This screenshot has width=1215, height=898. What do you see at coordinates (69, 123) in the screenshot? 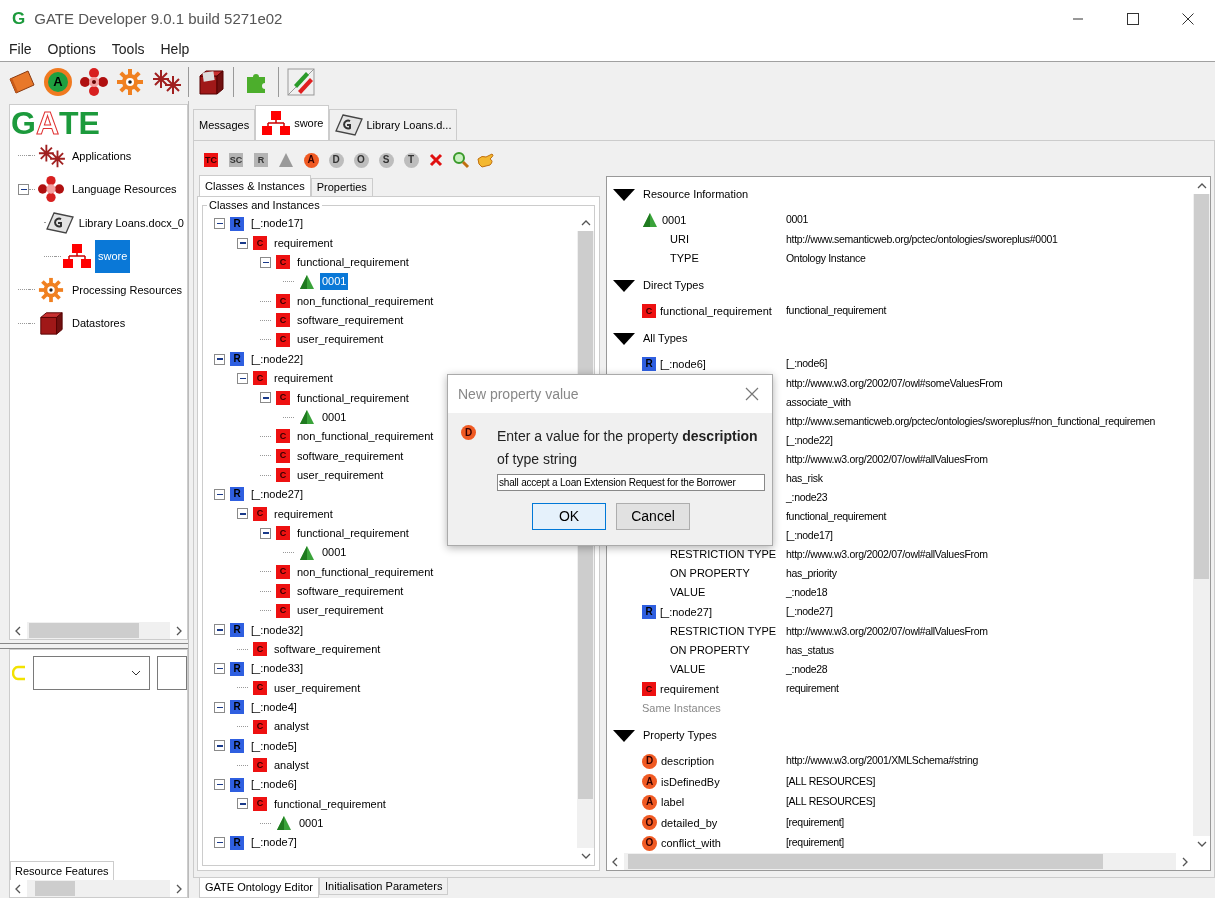
I see `logo-letter: T` at bounding box center [69, 123].